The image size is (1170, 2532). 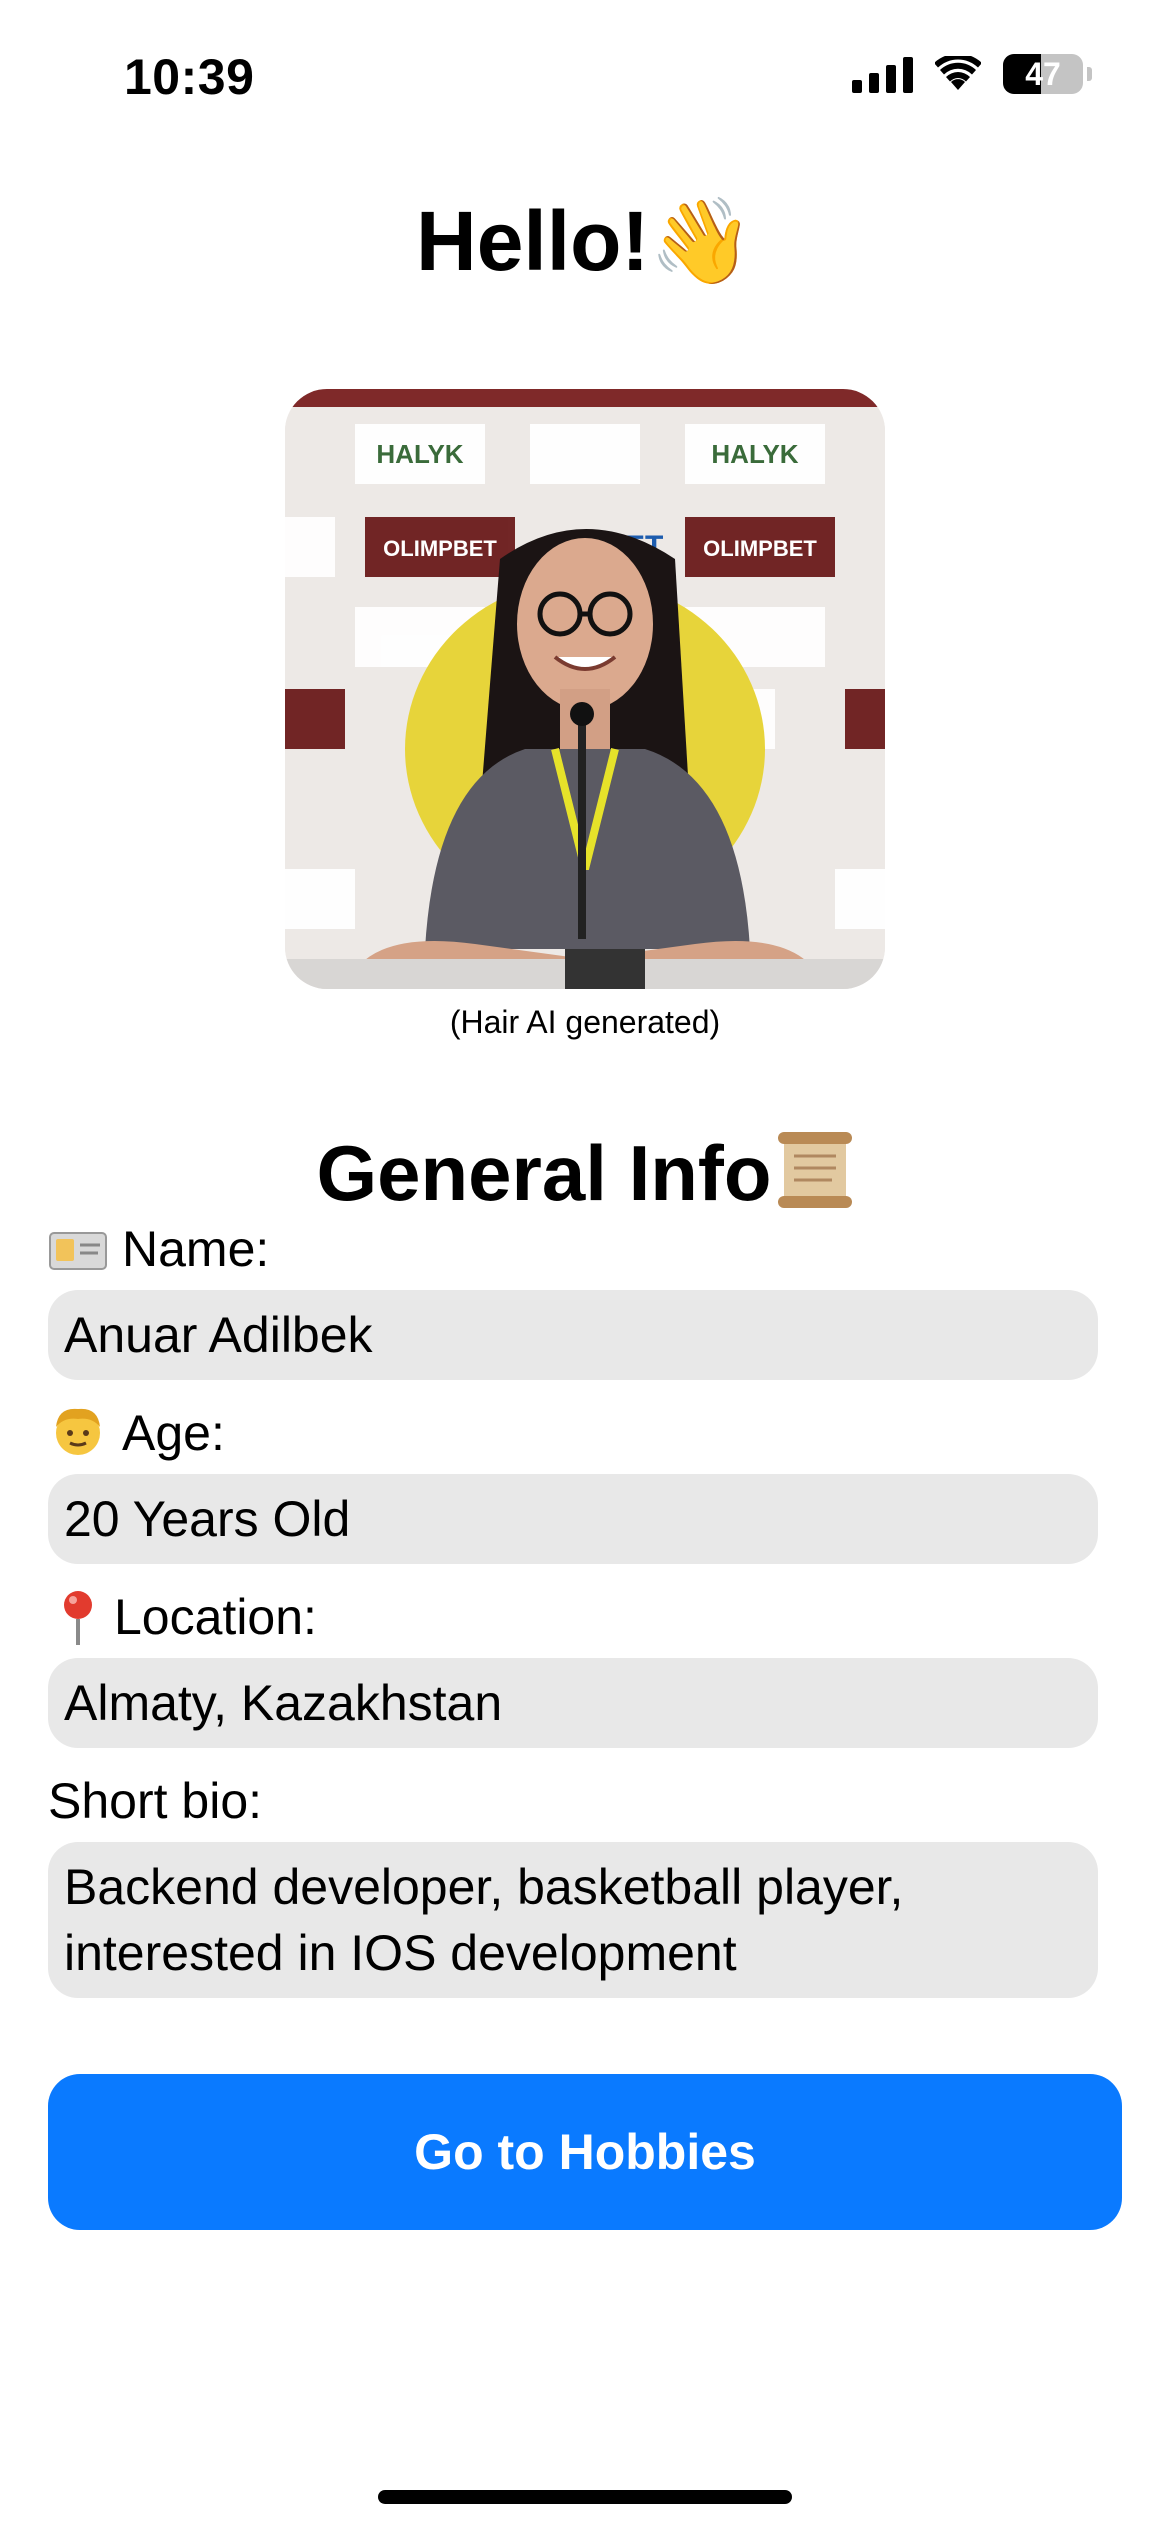 What do you see at coordinates (585, 1022) in the screenshot?
I see `photo-caption: (Hair AI generated)` at bounding box center [585, 1022].